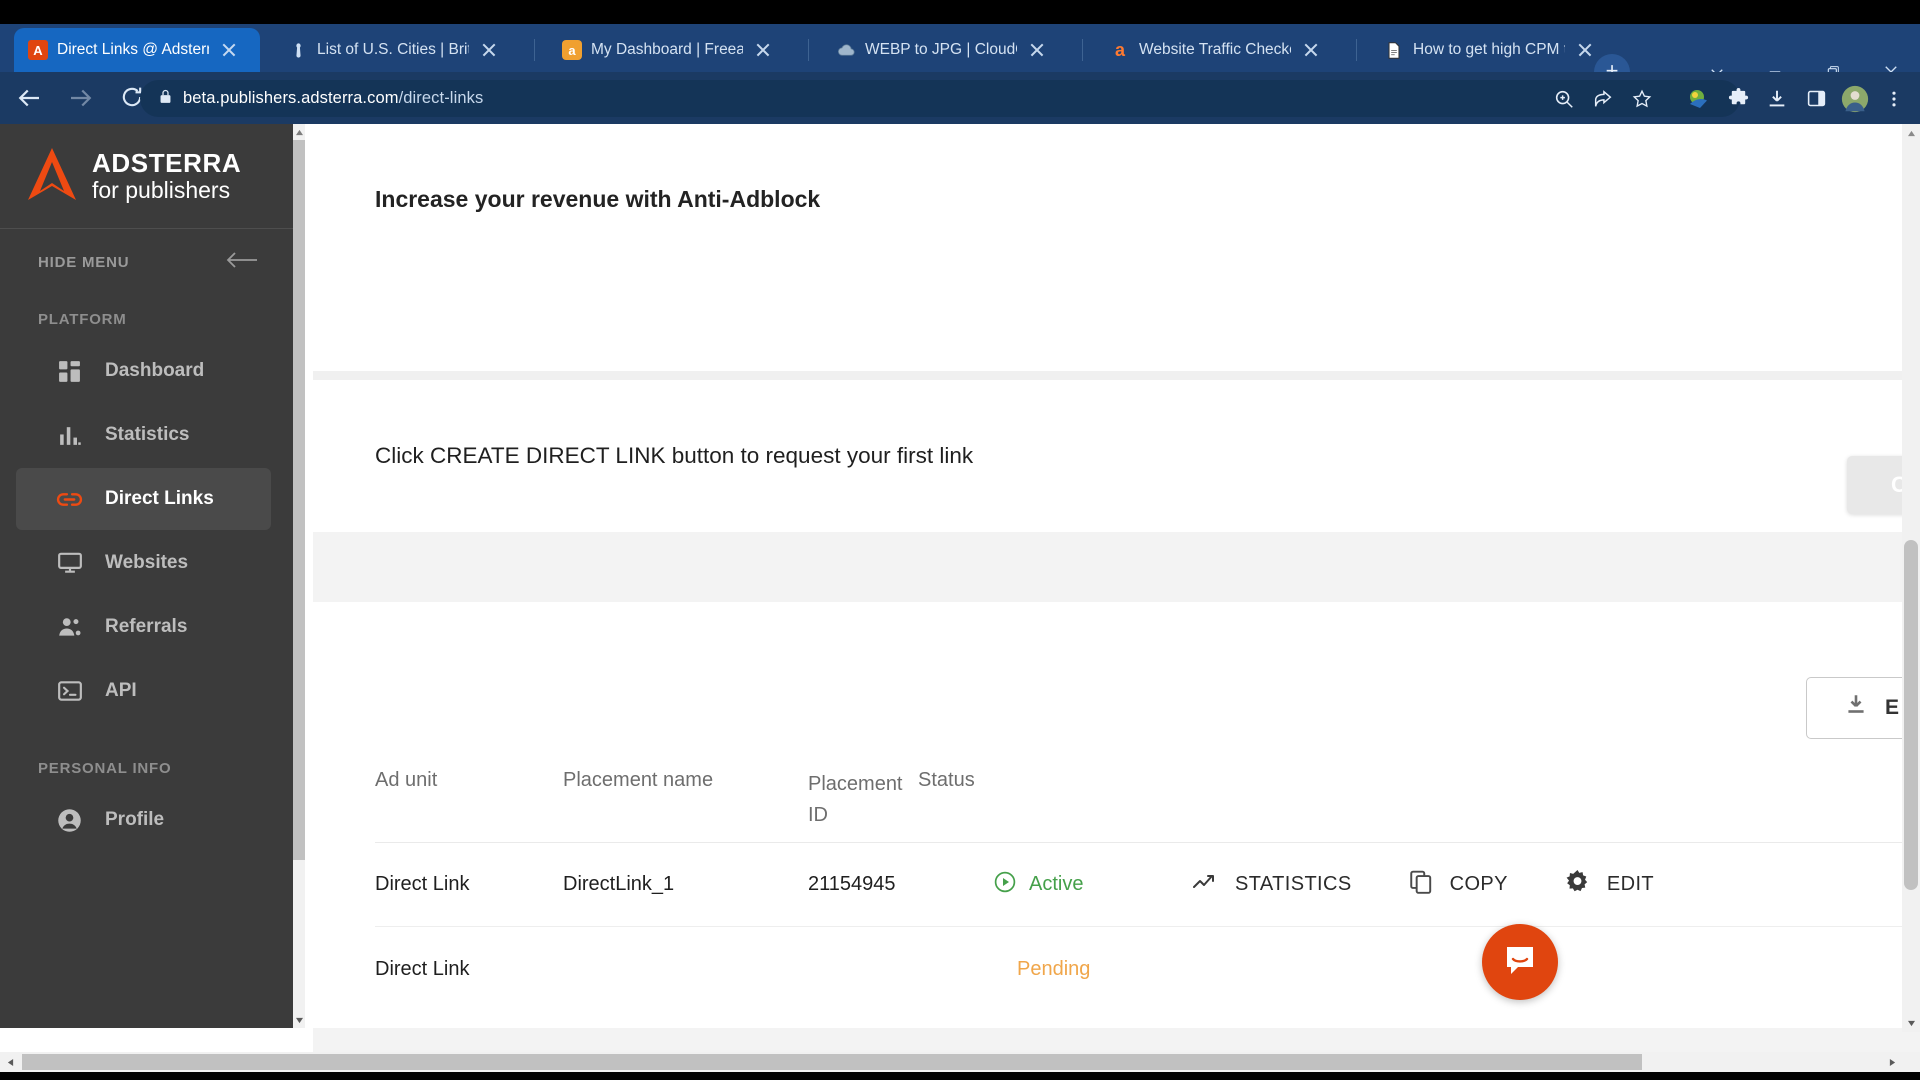  What do you see at coordinates (1147, 885) in the screenshot?
I see `table-row: Direct Link DirectLink_1 21154945 Active` at bounding box center [1147, 885].